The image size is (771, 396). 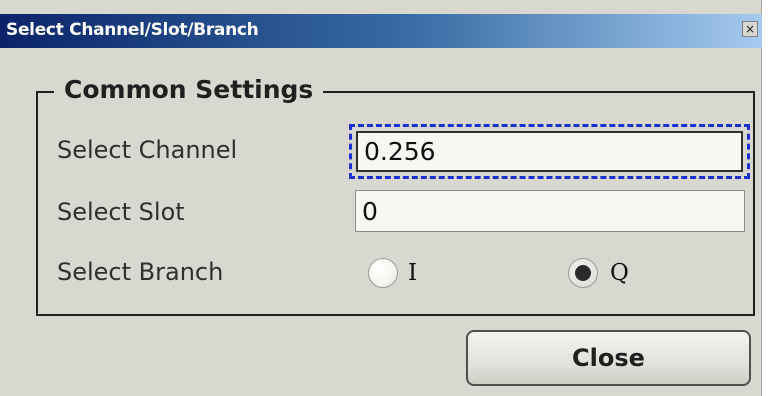 What do you see at coordinates (140, 272) in the screenshot?
I see `select-branch-label: Select Branch` at bounding box center [140, 272].